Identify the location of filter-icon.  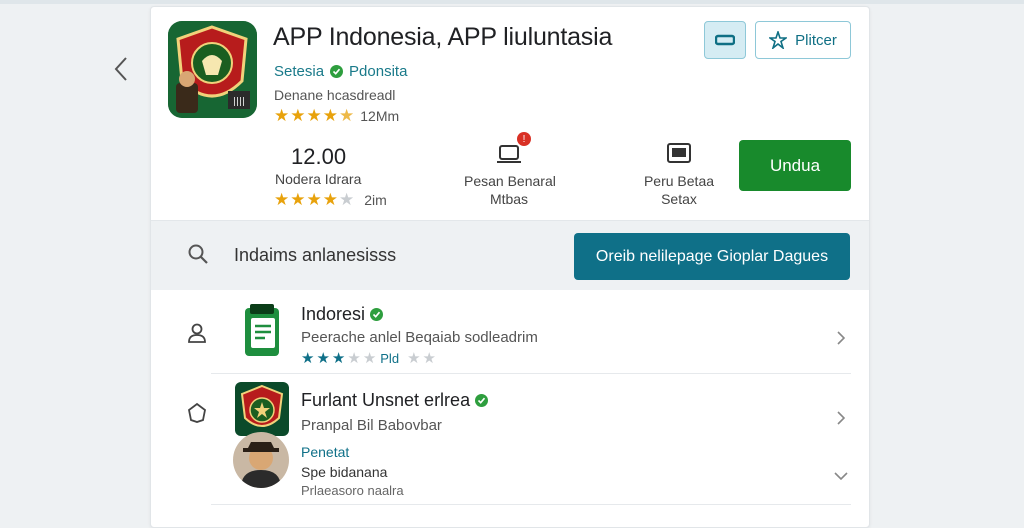
(778, 40).